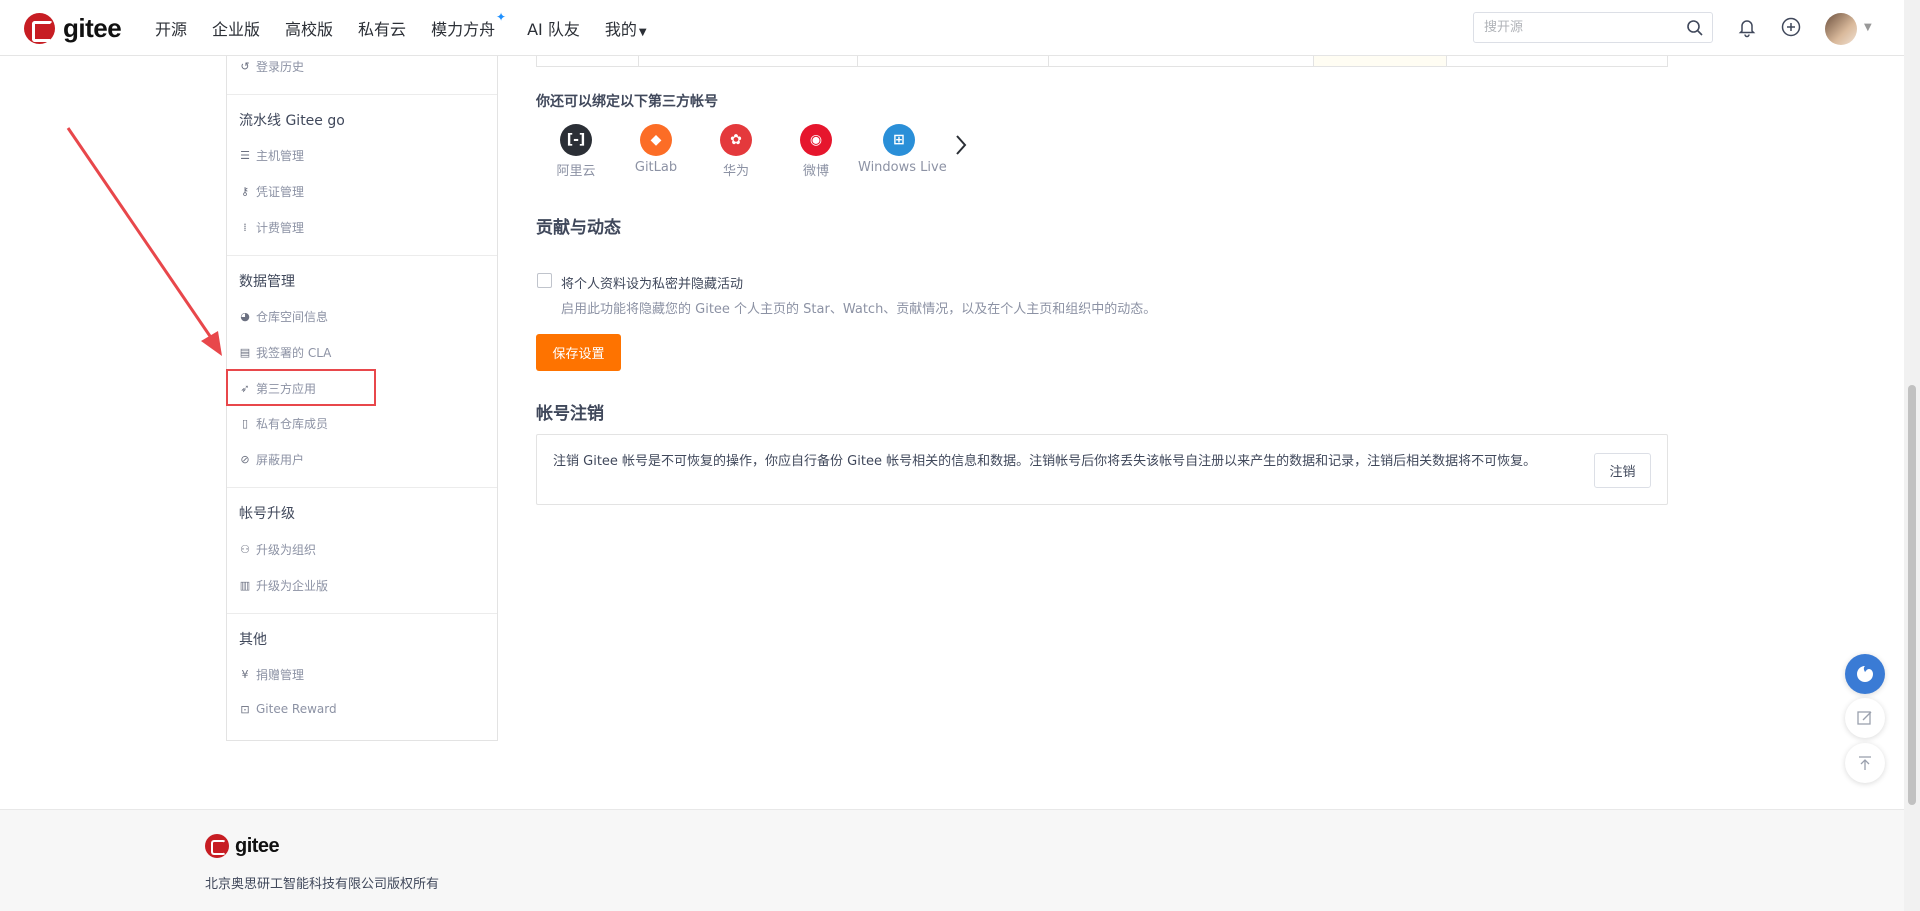  Describe the element at coordinates (245, 549) in the screenshot. I see `users-icon: ⚇` at that location.